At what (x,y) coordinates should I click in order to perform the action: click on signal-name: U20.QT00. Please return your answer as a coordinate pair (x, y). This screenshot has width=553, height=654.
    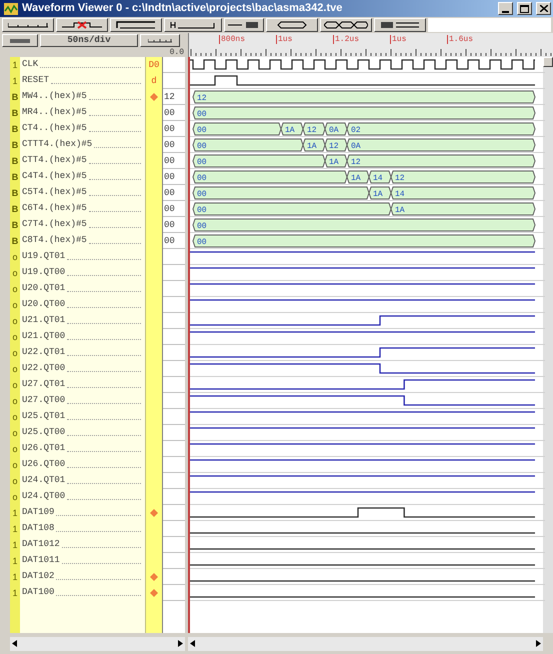
    Looking at the image, I should click on (44, 304).